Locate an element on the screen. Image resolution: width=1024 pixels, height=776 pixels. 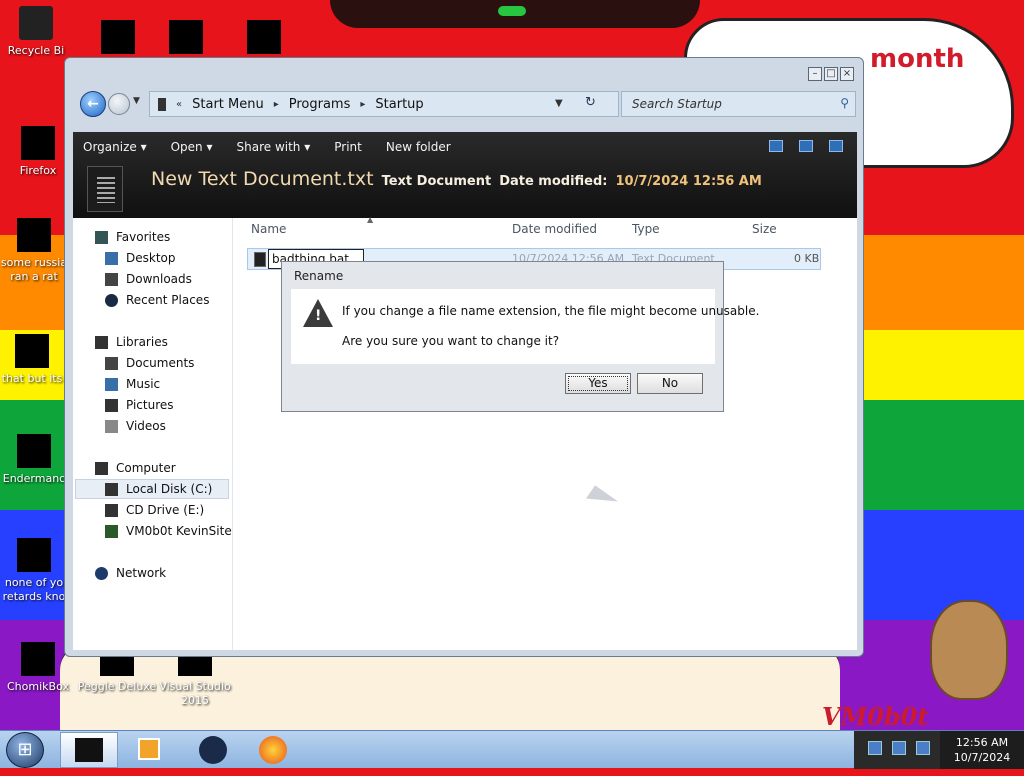
desktop-icon-endermanch: Endermanc is located at coordinates (37, 460).